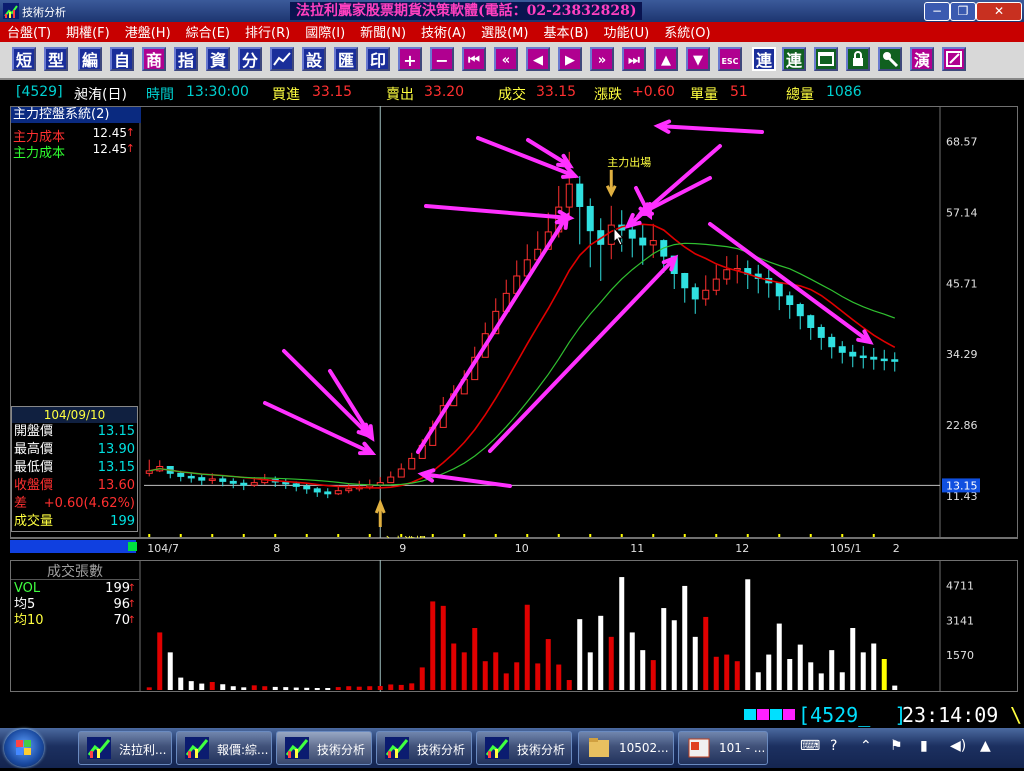 The width and height of the screenshot is (1024, 771). I want to click on folder-icon, so click(599, 747).